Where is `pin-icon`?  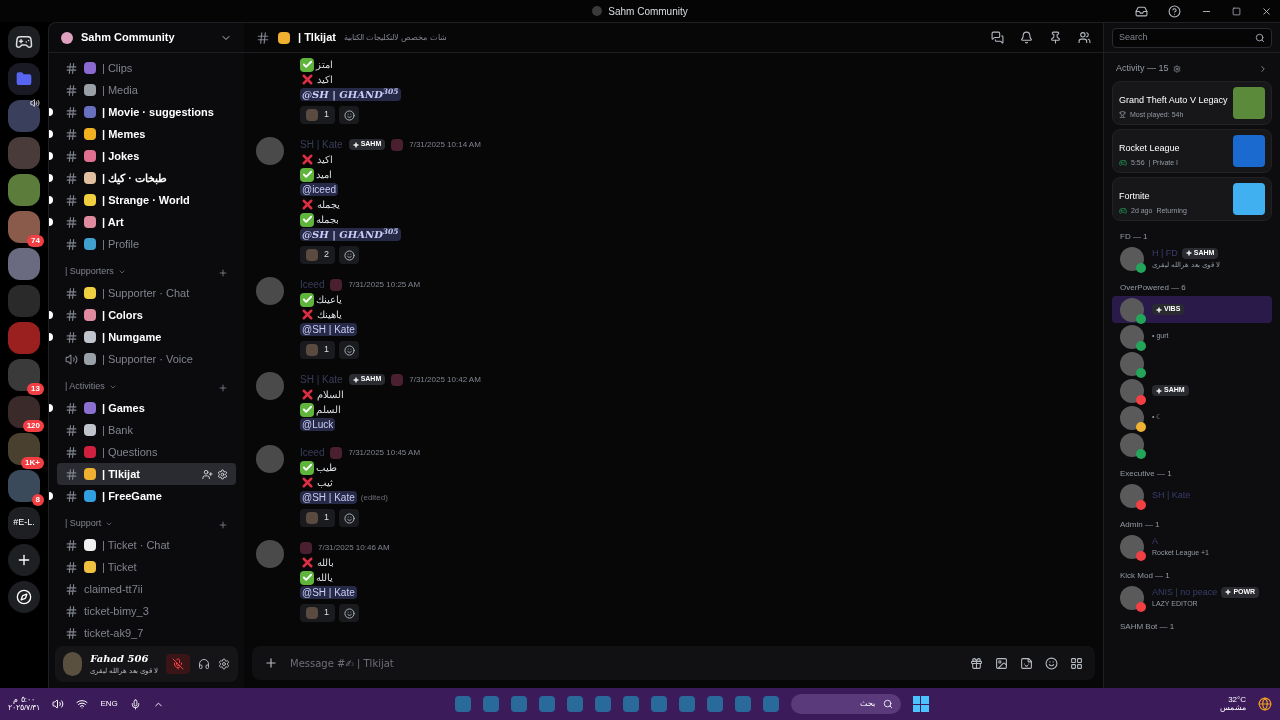 pin-icon is located at coordinates (1055, 37).